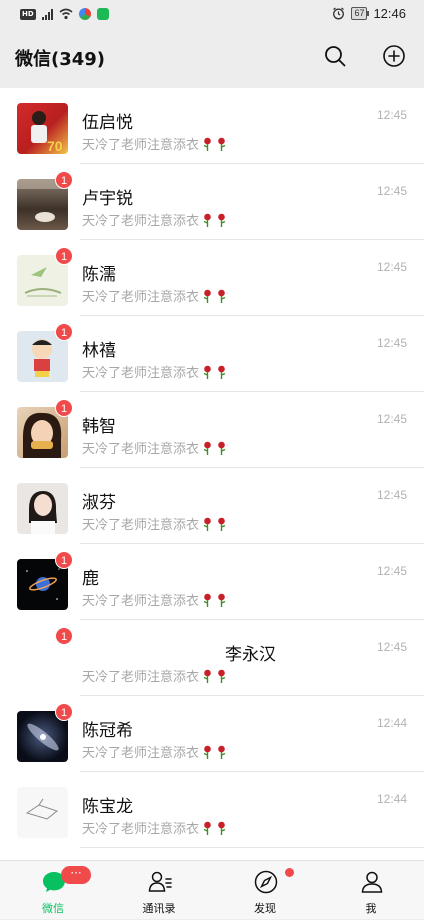 The image size is (424, 920). I want to click on tab-me: 我, so click(371, 890).